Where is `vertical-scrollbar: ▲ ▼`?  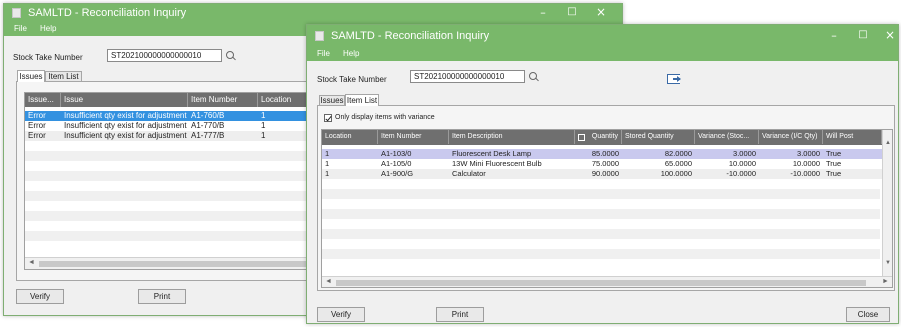
vertical-scrollbar: ▲ ▼ is located at coordinates (887, 203).